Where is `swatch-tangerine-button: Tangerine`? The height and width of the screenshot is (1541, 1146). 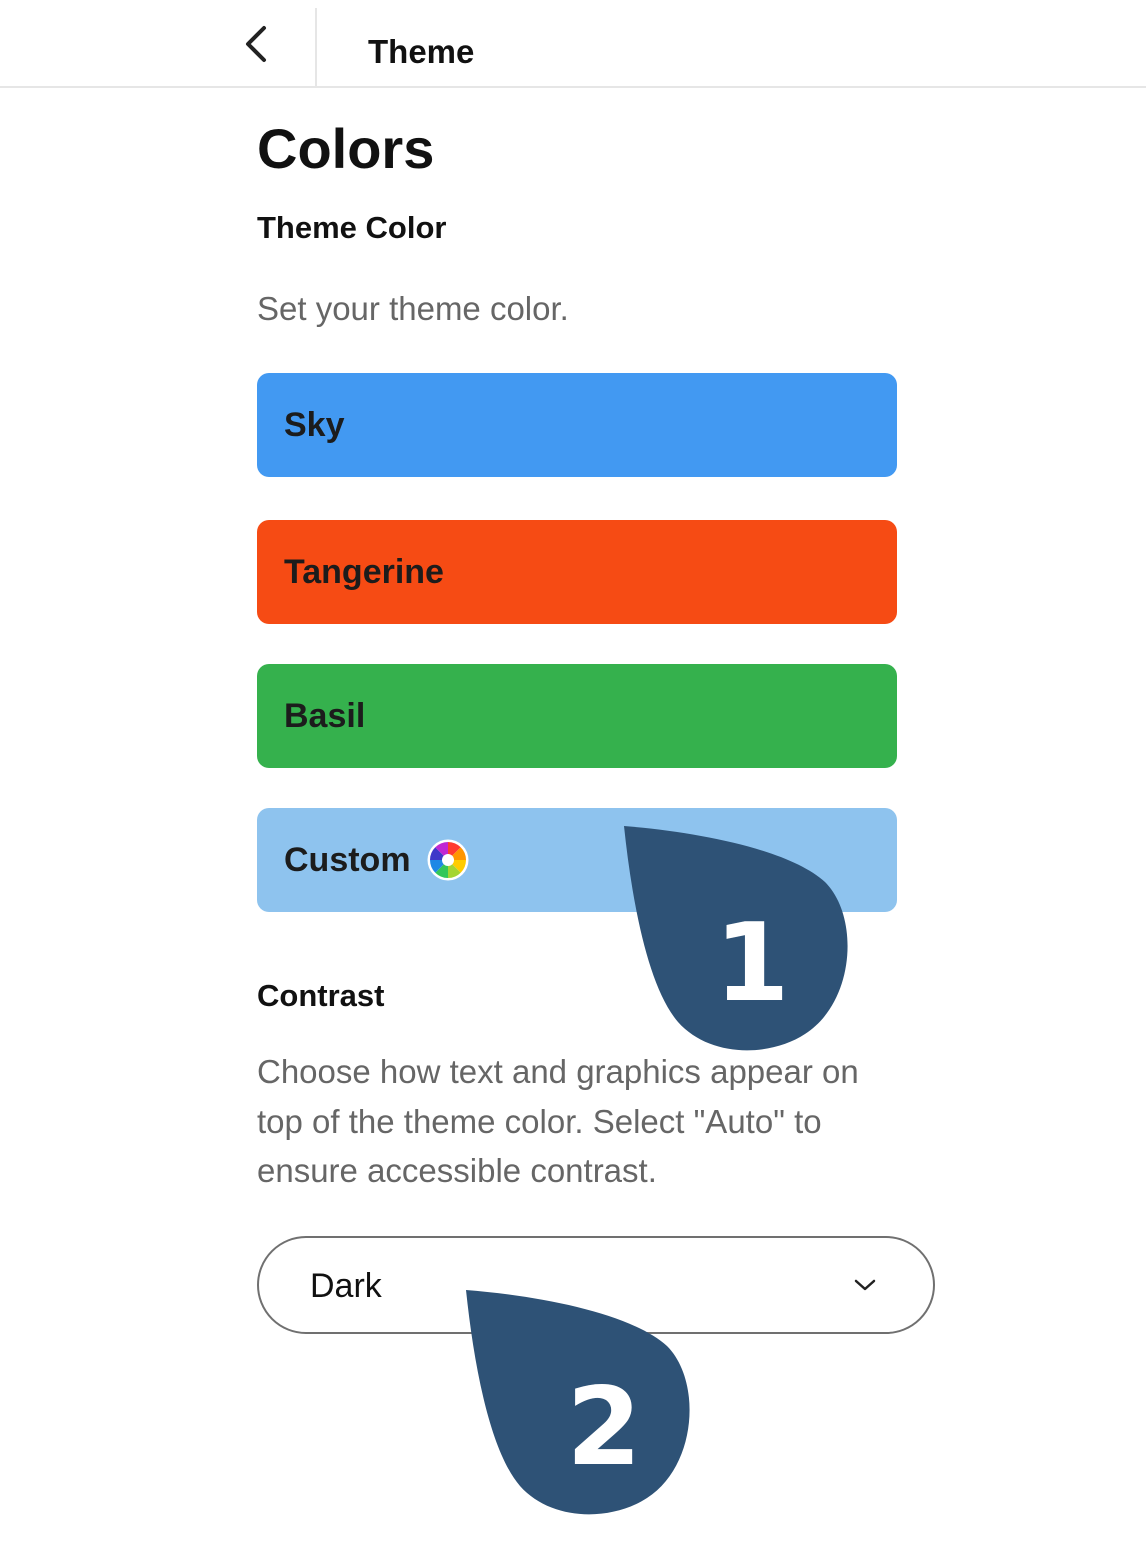 swatch-tangerine-button: Tangerine is located at coordinates (577, 572).